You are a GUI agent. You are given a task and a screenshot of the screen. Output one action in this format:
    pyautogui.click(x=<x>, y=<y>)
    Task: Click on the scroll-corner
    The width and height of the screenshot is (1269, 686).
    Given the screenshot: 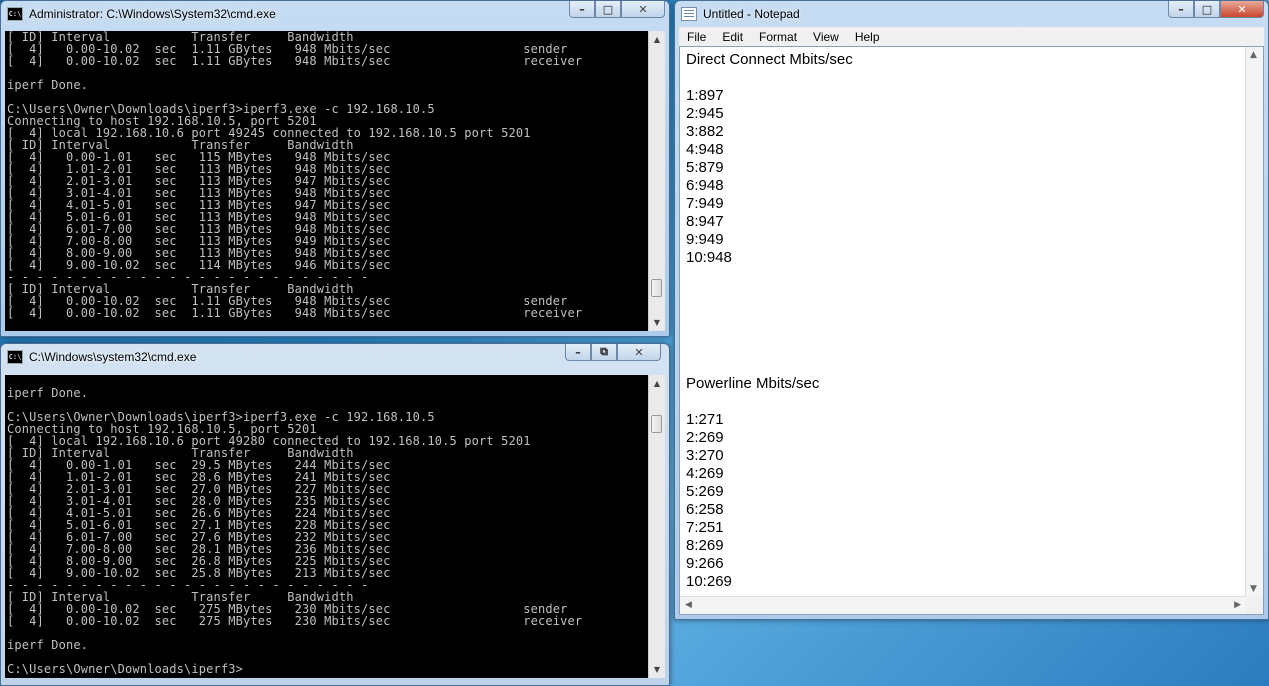 What is the action you would take?
    pyautogui.click(x=1254, y=605)
    